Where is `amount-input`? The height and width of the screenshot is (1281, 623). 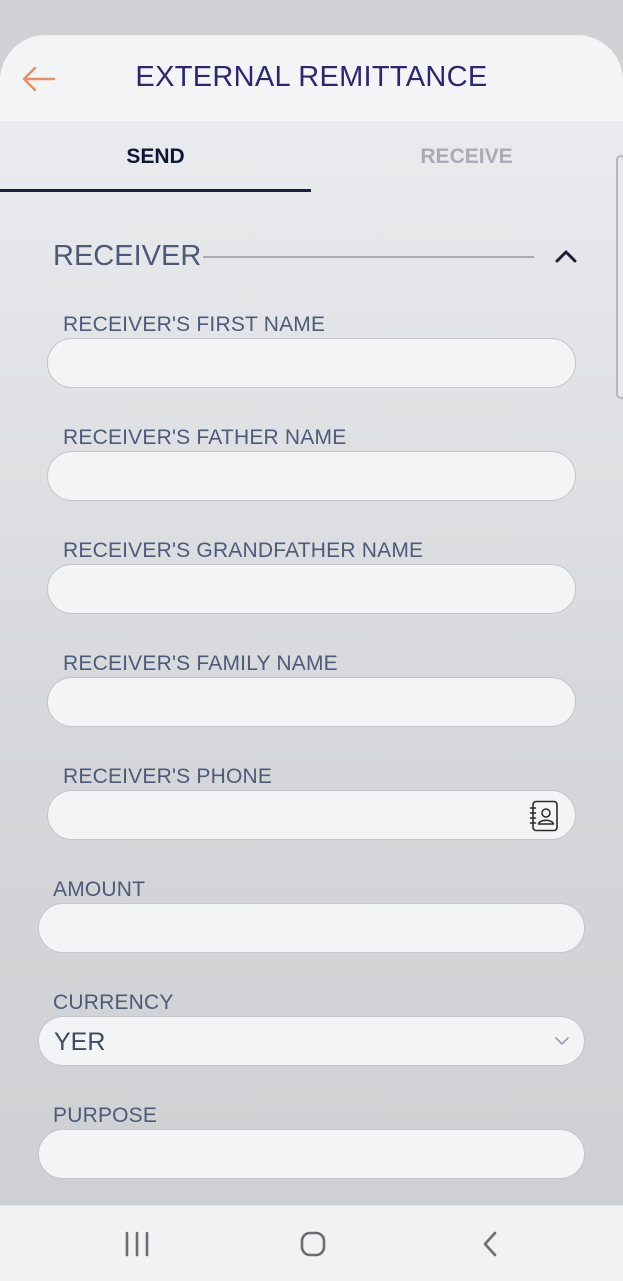
amount-input is located at coordinates (311, 928).